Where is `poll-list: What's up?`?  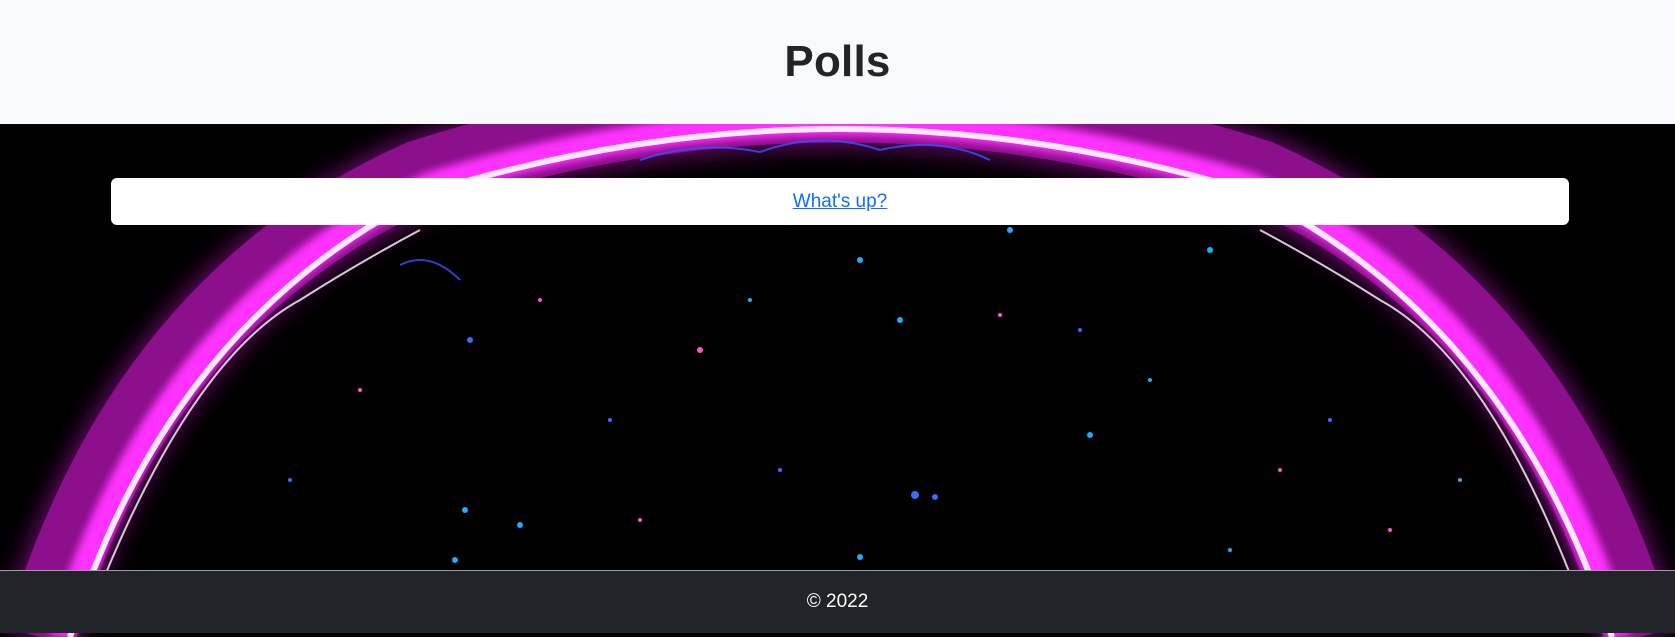 poll-list: What's up? is located at coordinates (840, 201).